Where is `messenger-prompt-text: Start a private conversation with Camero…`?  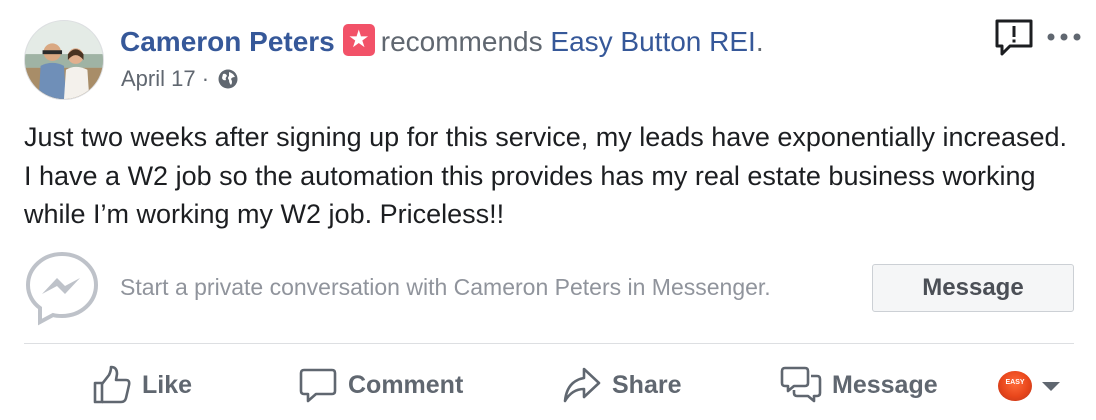
messenger-prompt-text: Start a private conversation with Camero… is located at coordinates (445, 287).